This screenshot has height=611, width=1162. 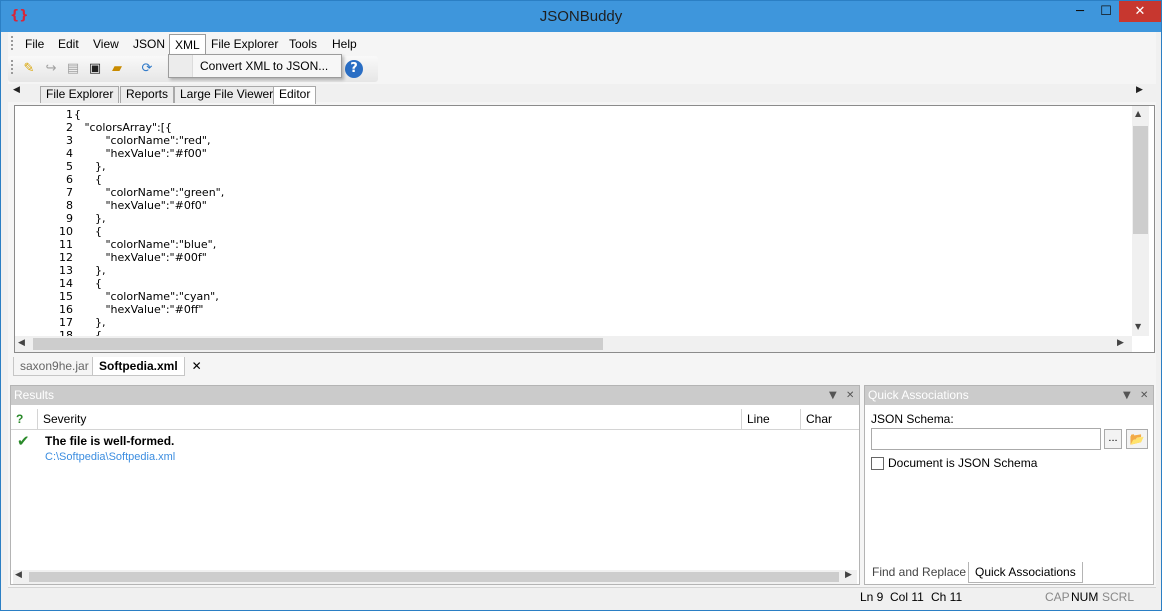 What do you see at coordinates (149, 192) in the screenshot?
I see `code-line: "colorName":"green",` at bounding box center [149, 192].